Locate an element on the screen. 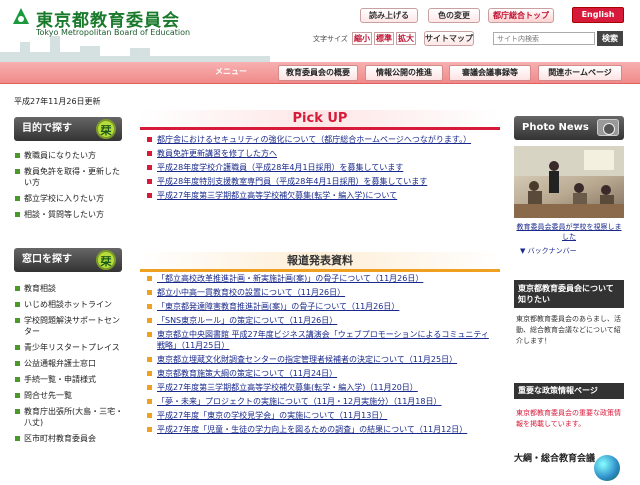  updated-date: 平成27年11月26日更新 is located at coordinates (57, 101).